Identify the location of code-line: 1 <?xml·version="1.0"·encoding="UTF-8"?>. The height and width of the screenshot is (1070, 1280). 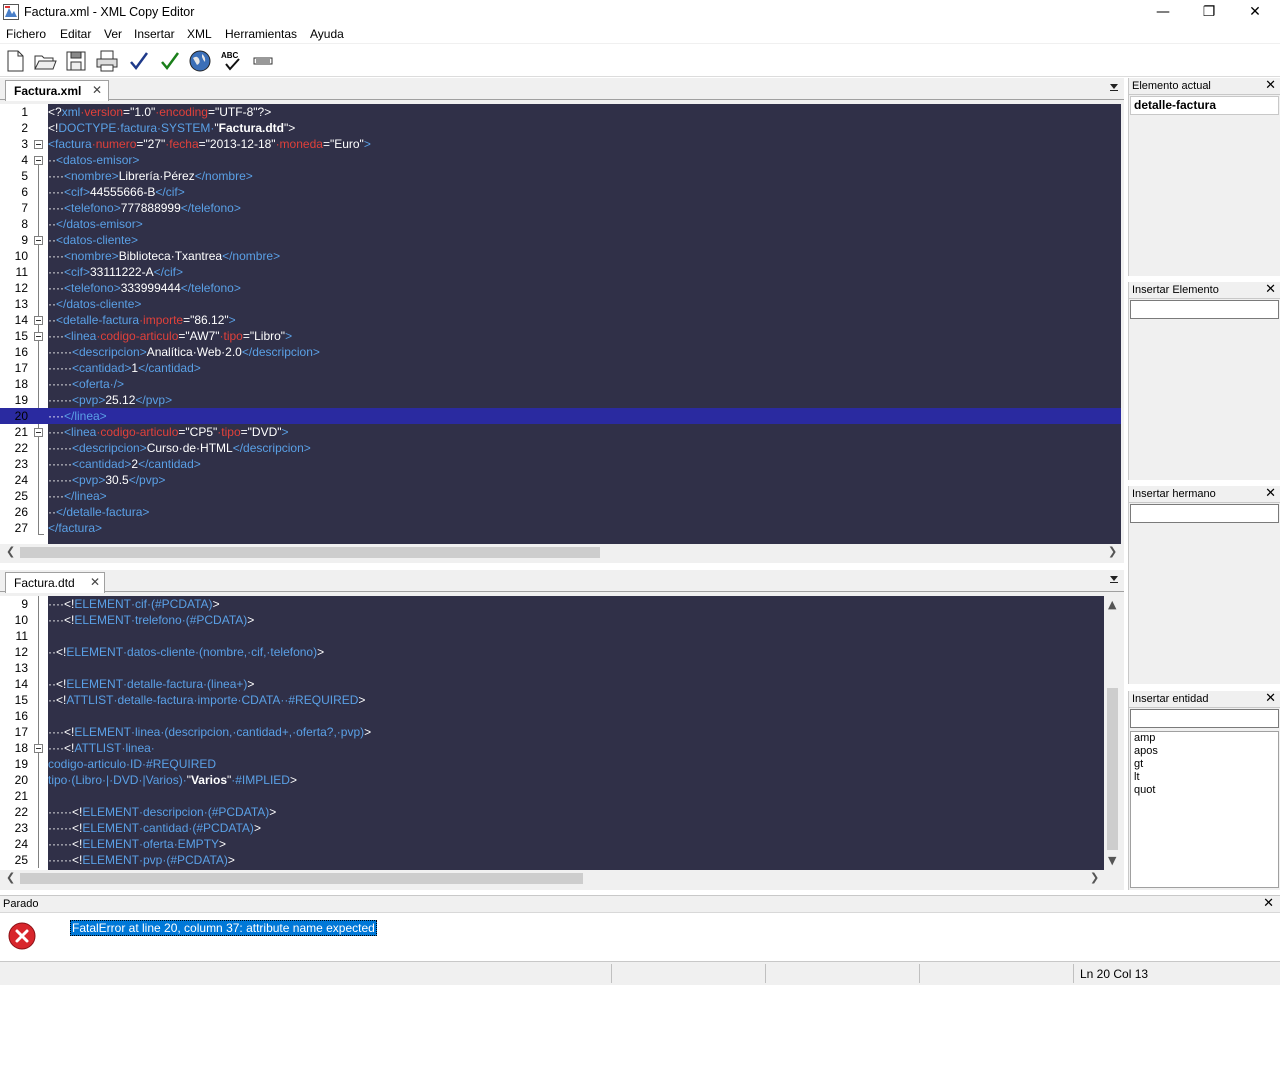
(560, 112).